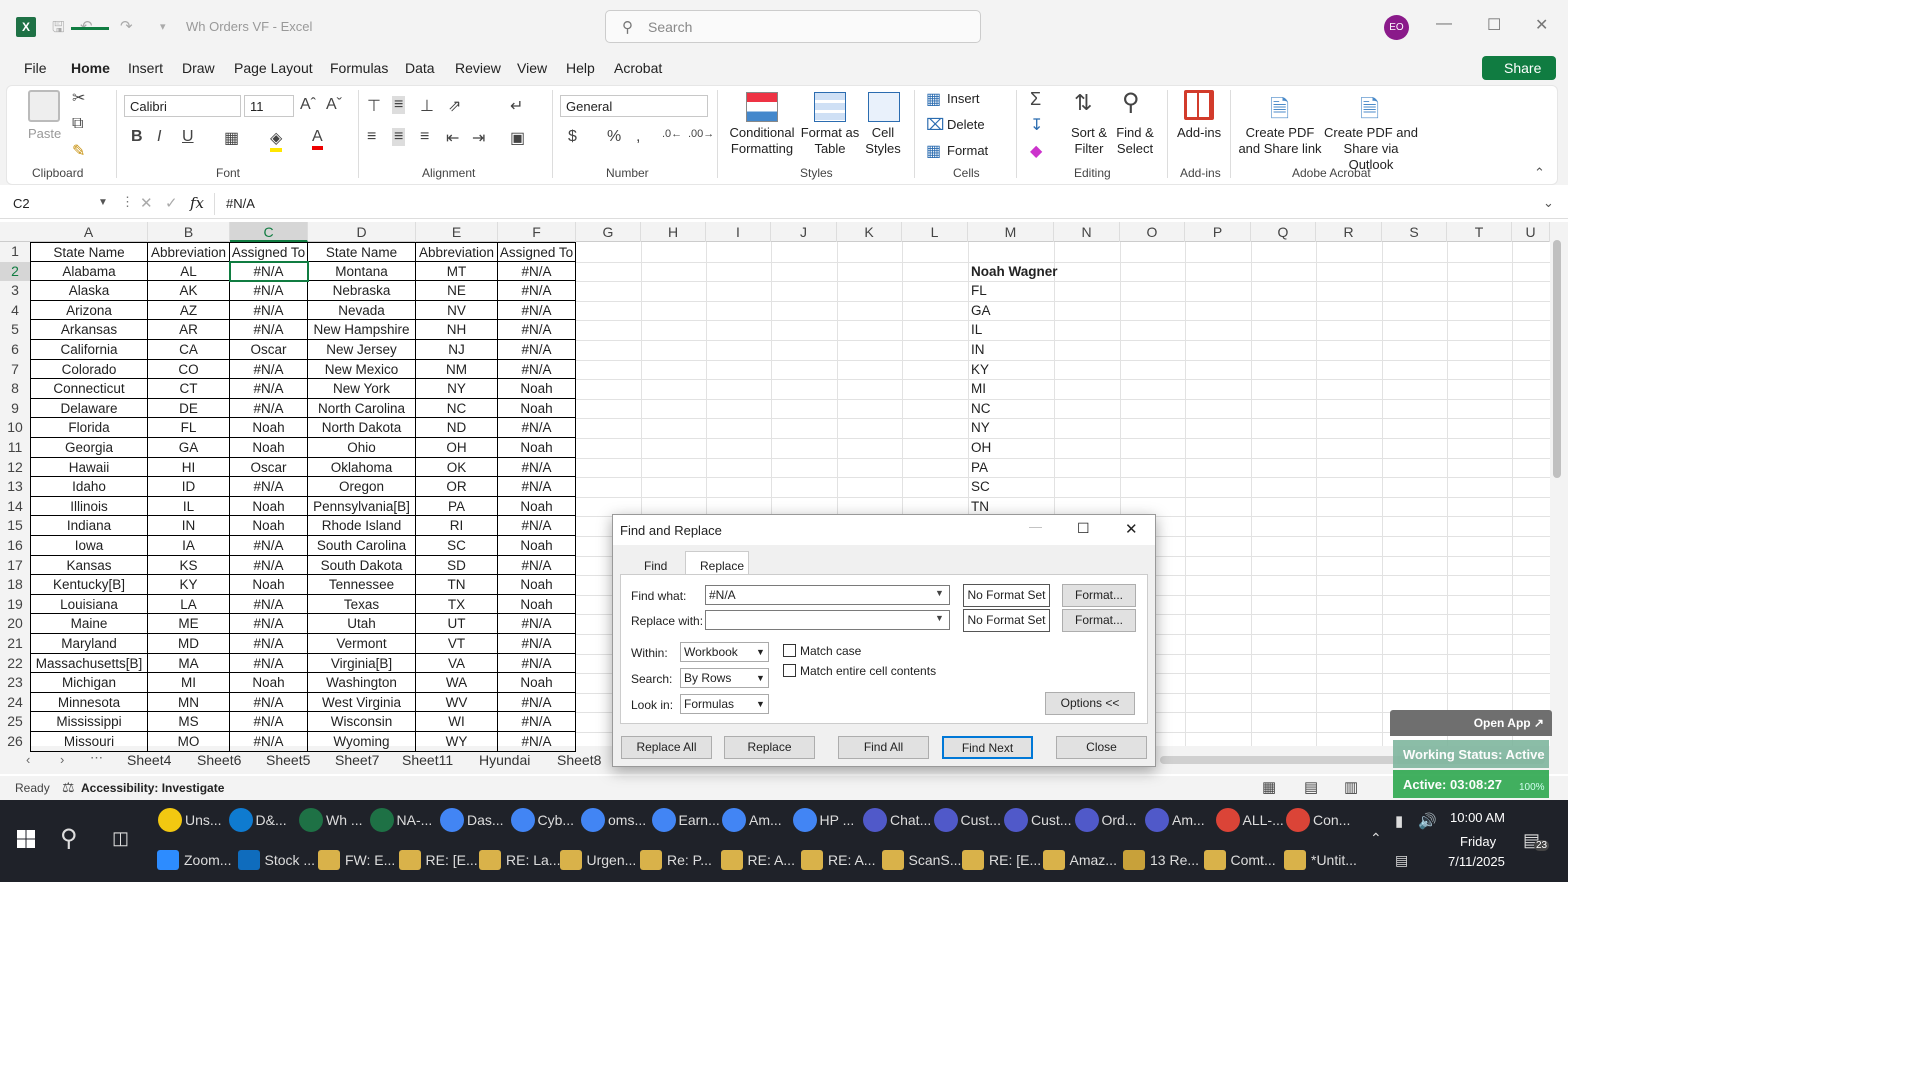 This screenshot has height=1080, width=1920. What do you see at coordinates (89, 232) in the screenshot?
I see `column-header-a: A` at bounding box center [89, 232].